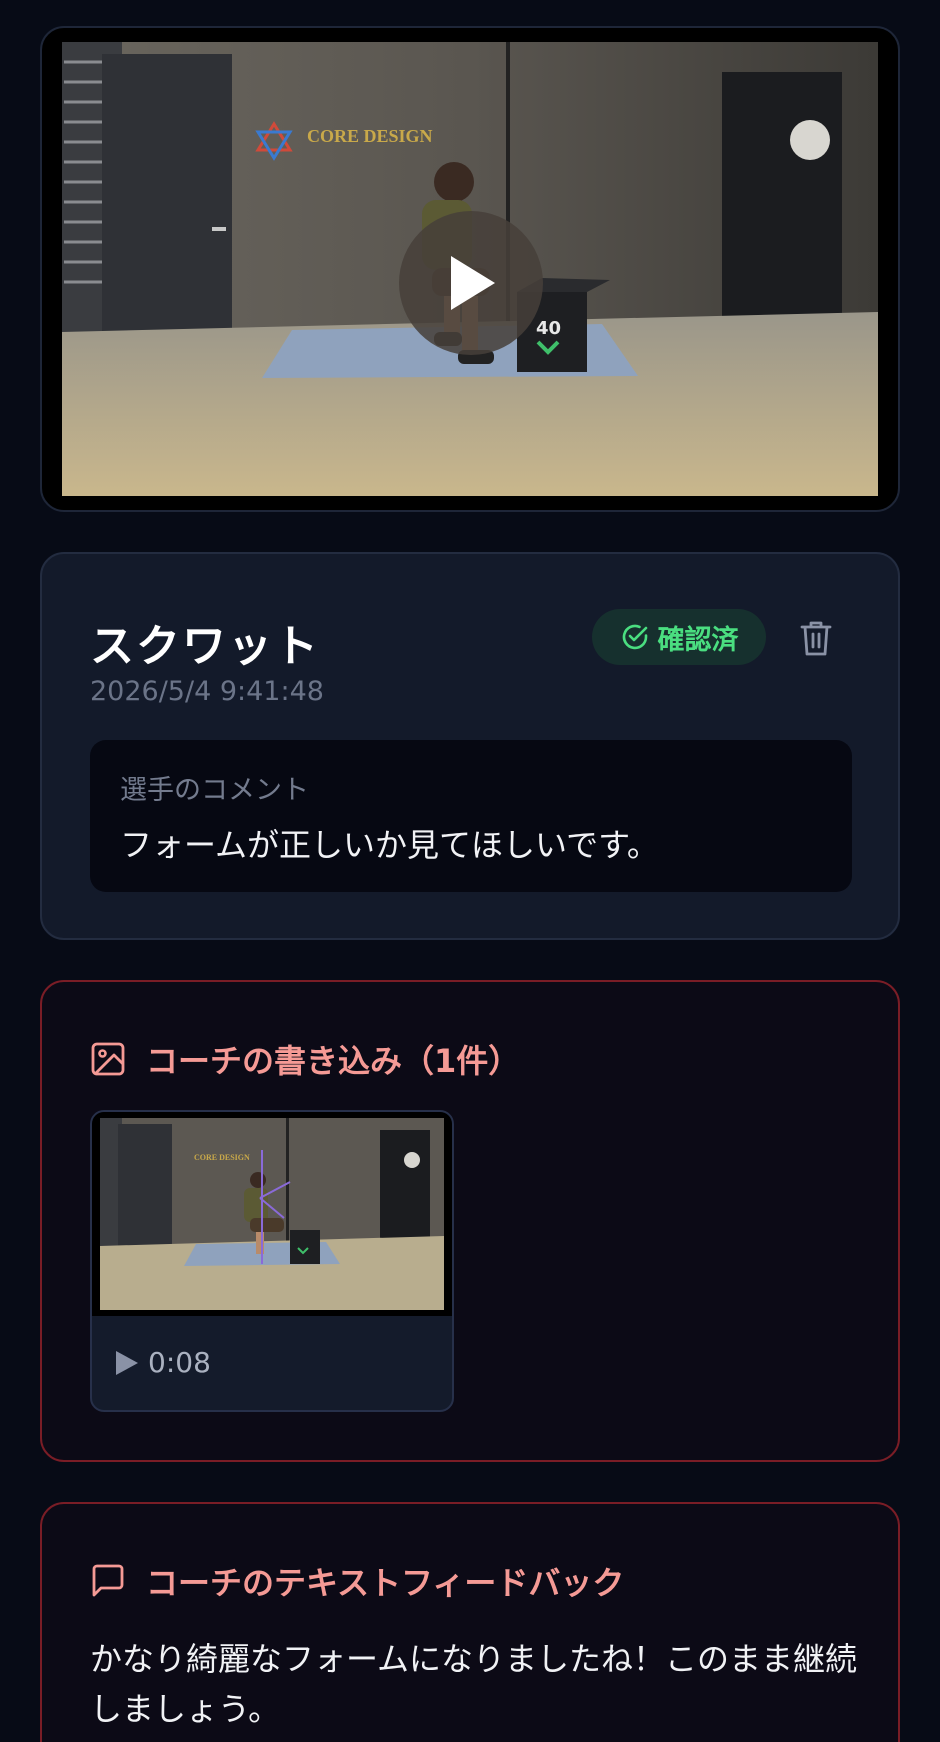 This screenshot has width=940, height=1742. I want to click on annotated-scene-image: CORE DESIGN, so click(272, 1214).